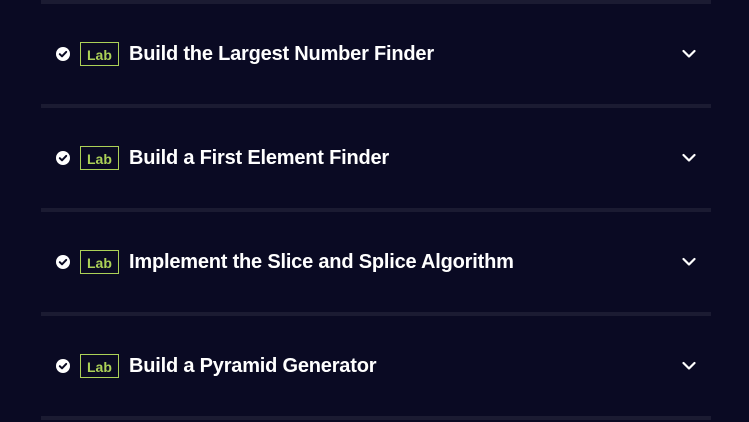 This screenshot has height=422, width=749. What do you see at coordinates (376, 418) in the screenshot?
I see `divider` at bounding box center [376, 418].